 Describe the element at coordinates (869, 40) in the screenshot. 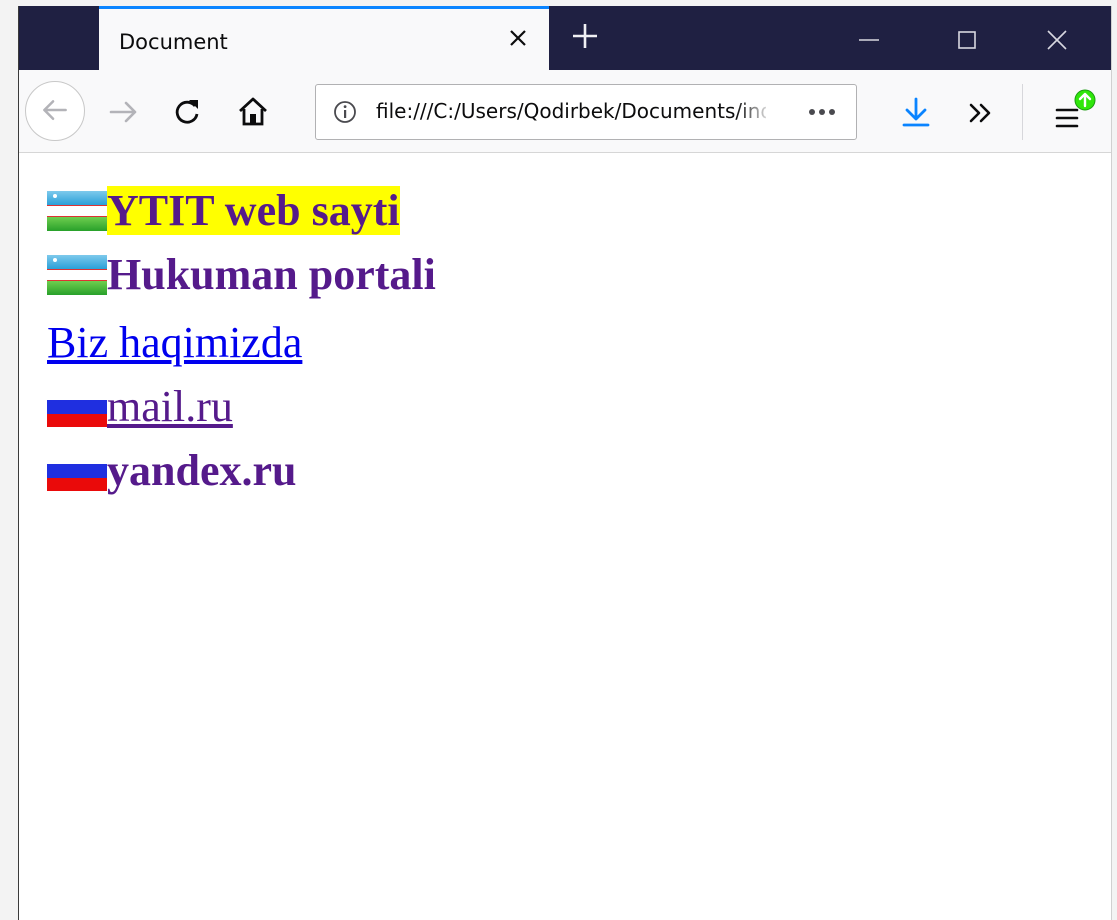

I see `minimize-icon` at that location.